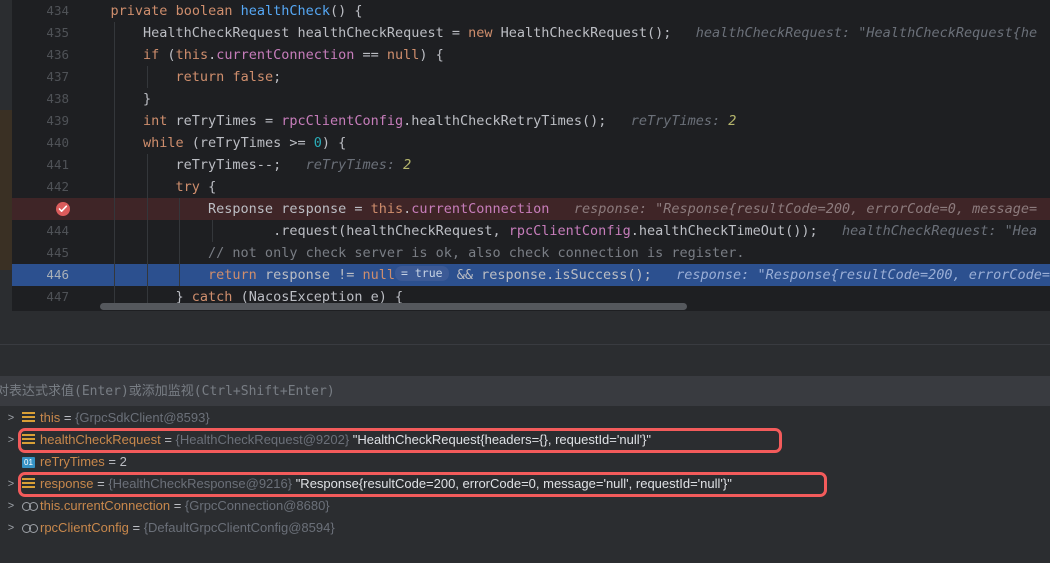 This screenshot has height=563, width=1050. What do you see at coordinates (57, 120) in the screenshot?
I see `line-number: 439` at bounding box center [57, 120].